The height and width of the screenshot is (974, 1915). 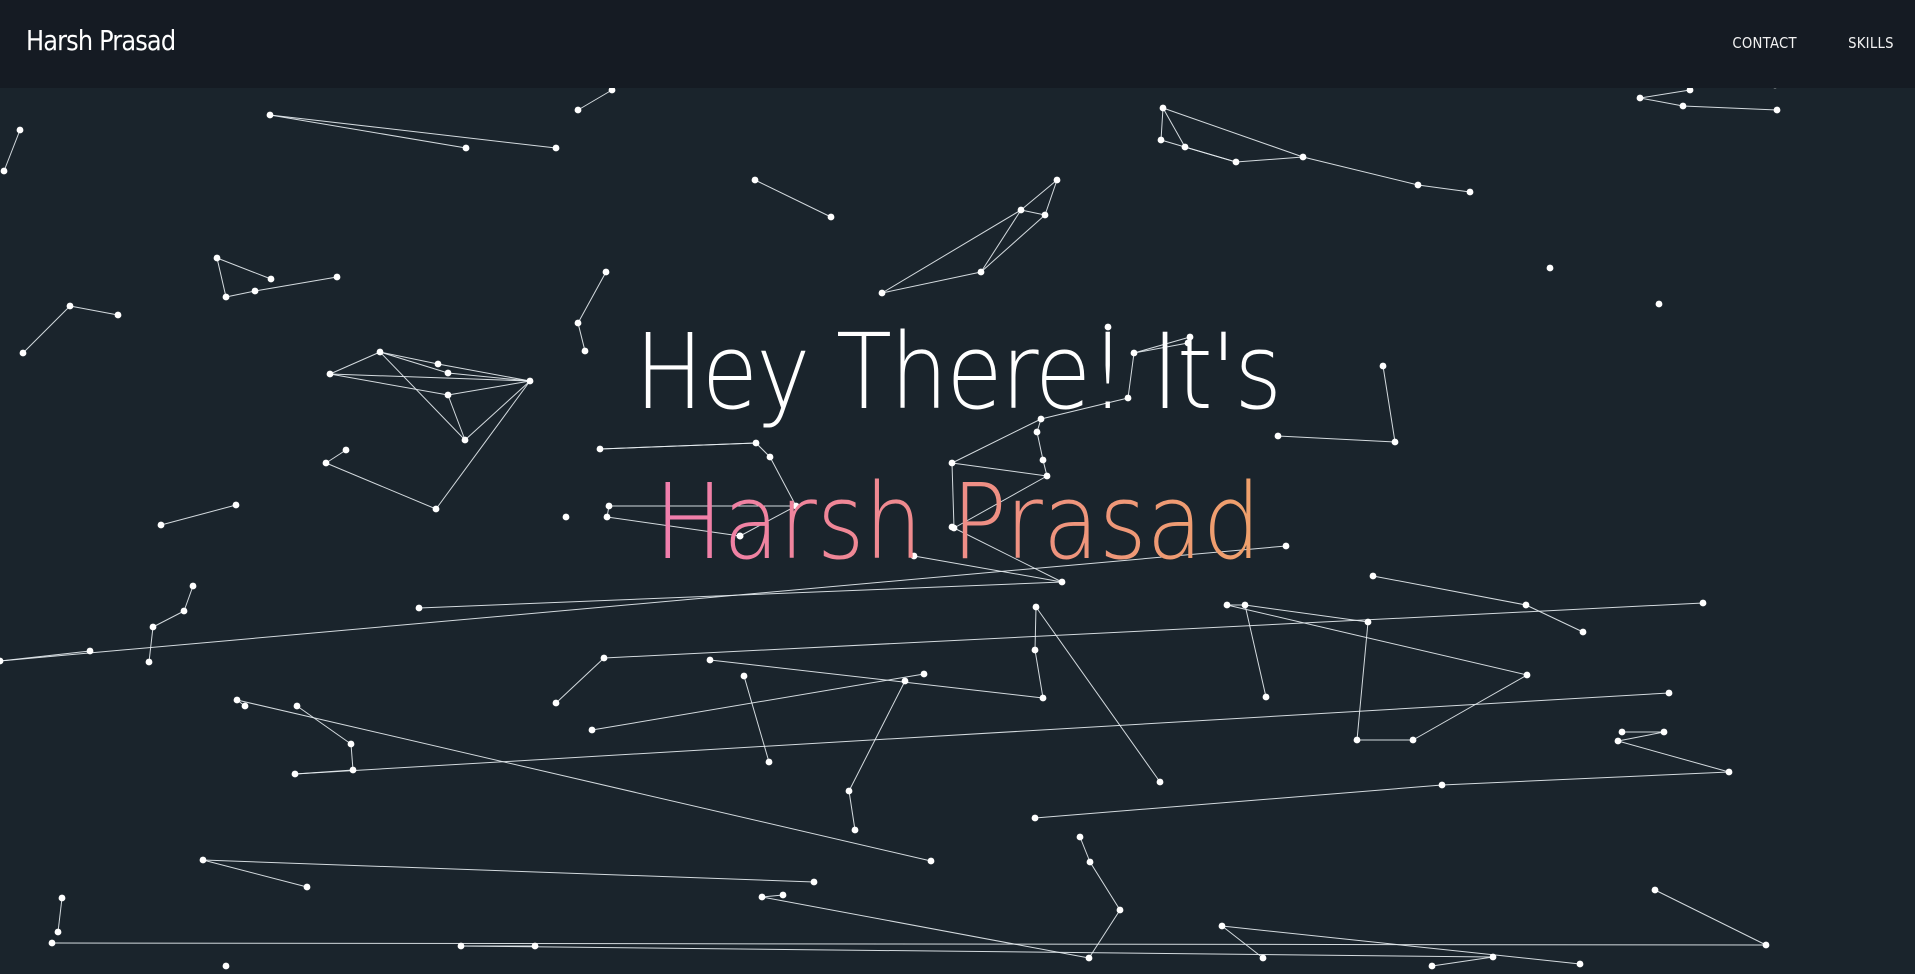 What do you see at coordinates (1871, 43) in the screenshot?
I see `nav-link-skills: SKILLS` at bounding box center [1871, 43].